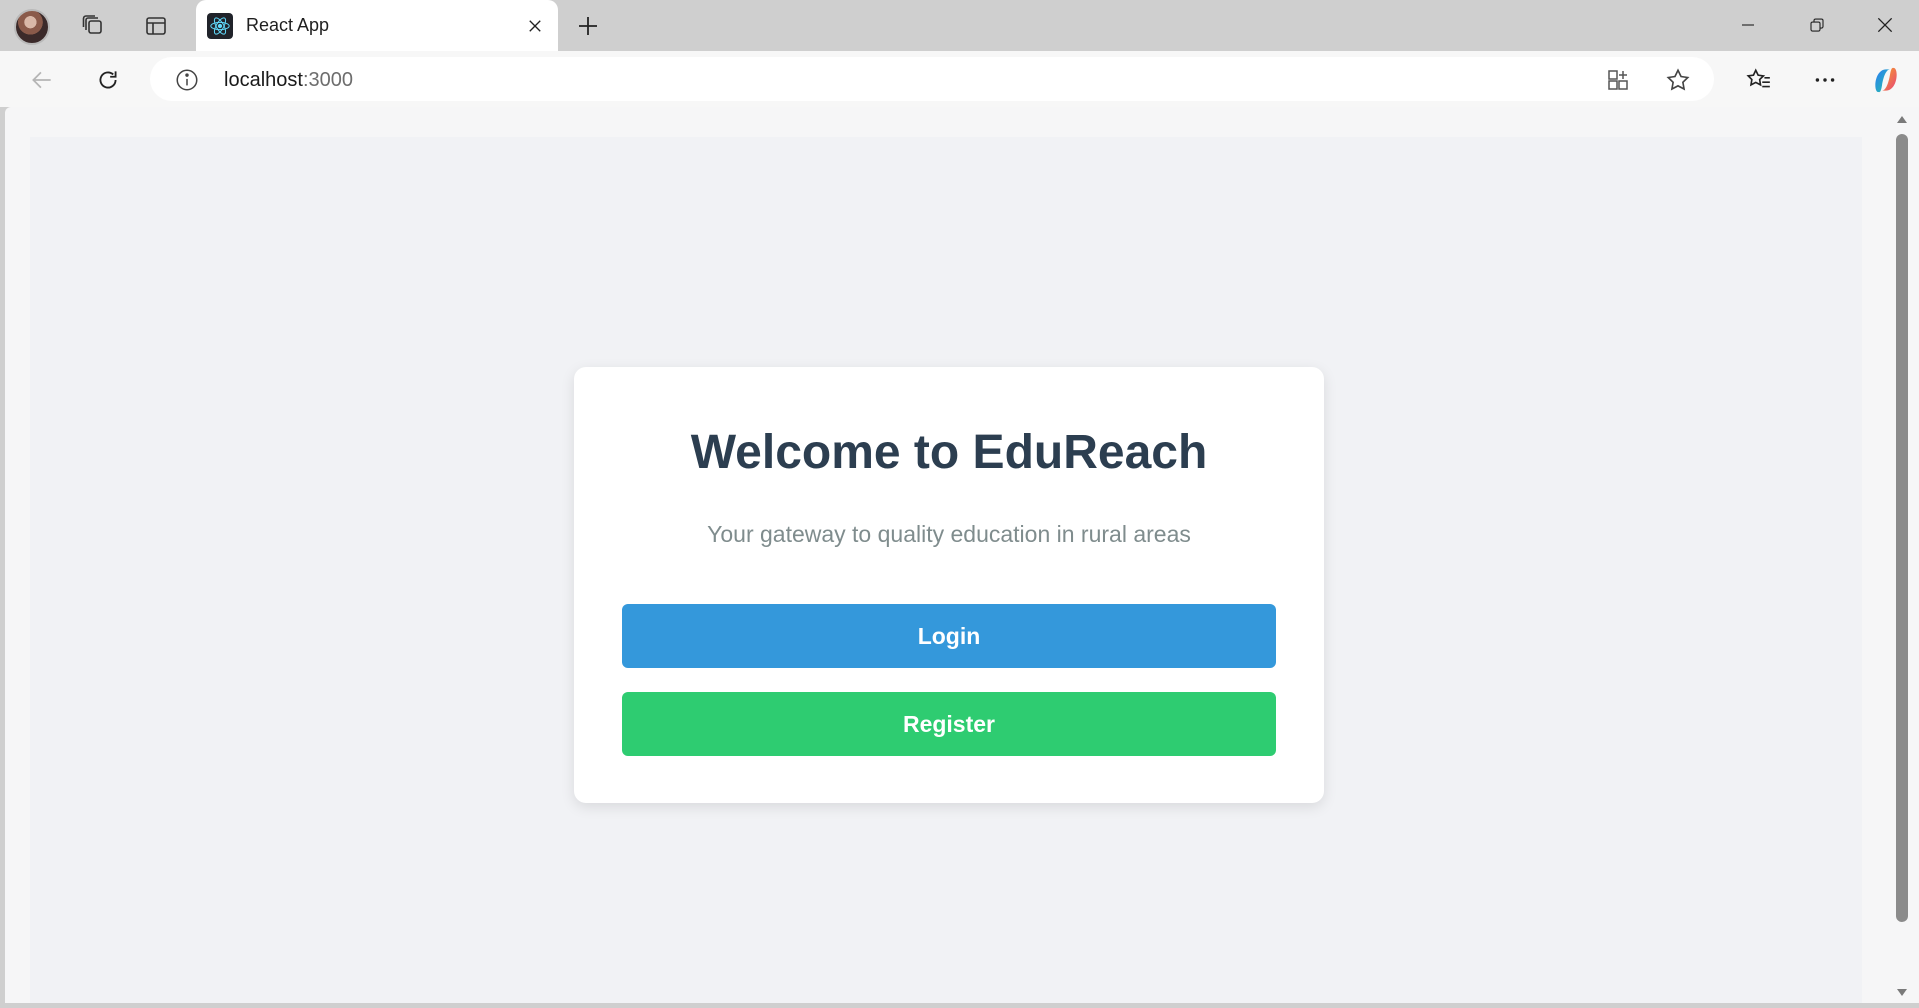 Image resolution: width=1919 pixels, height=1008 pixels. What do you see at coordinates (1902, 992) in the screenshot?
I see `scroll-down-icon` at bounding box center [1902, 992].